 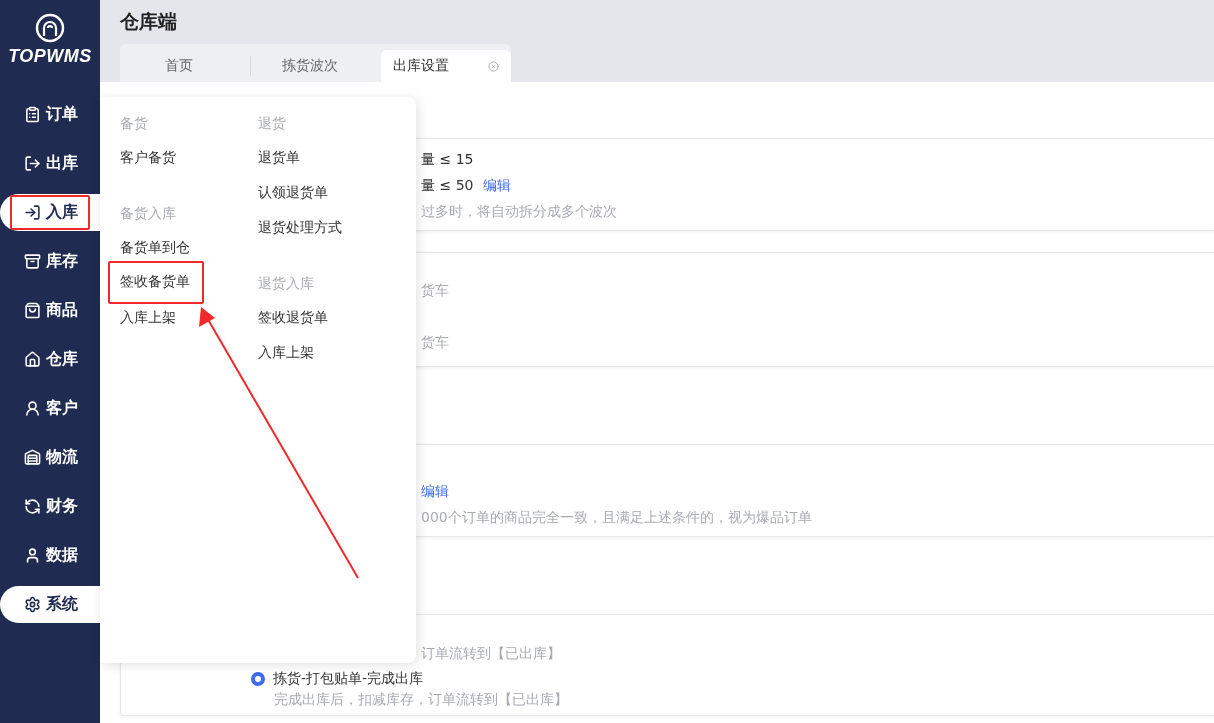 I want to click on menu-item: 签收备货单, so click(x=156, y=282).